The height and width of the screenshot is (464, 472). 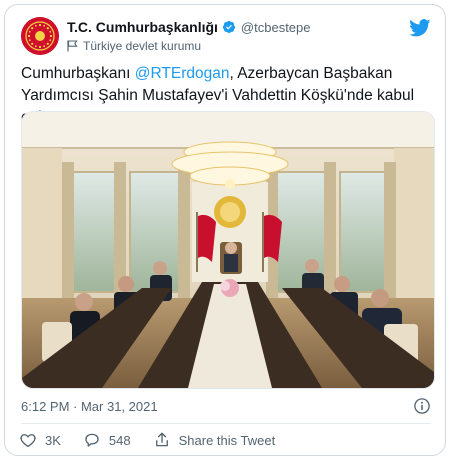 I want to click on government-flag-icon, so click(x=72, y=46).